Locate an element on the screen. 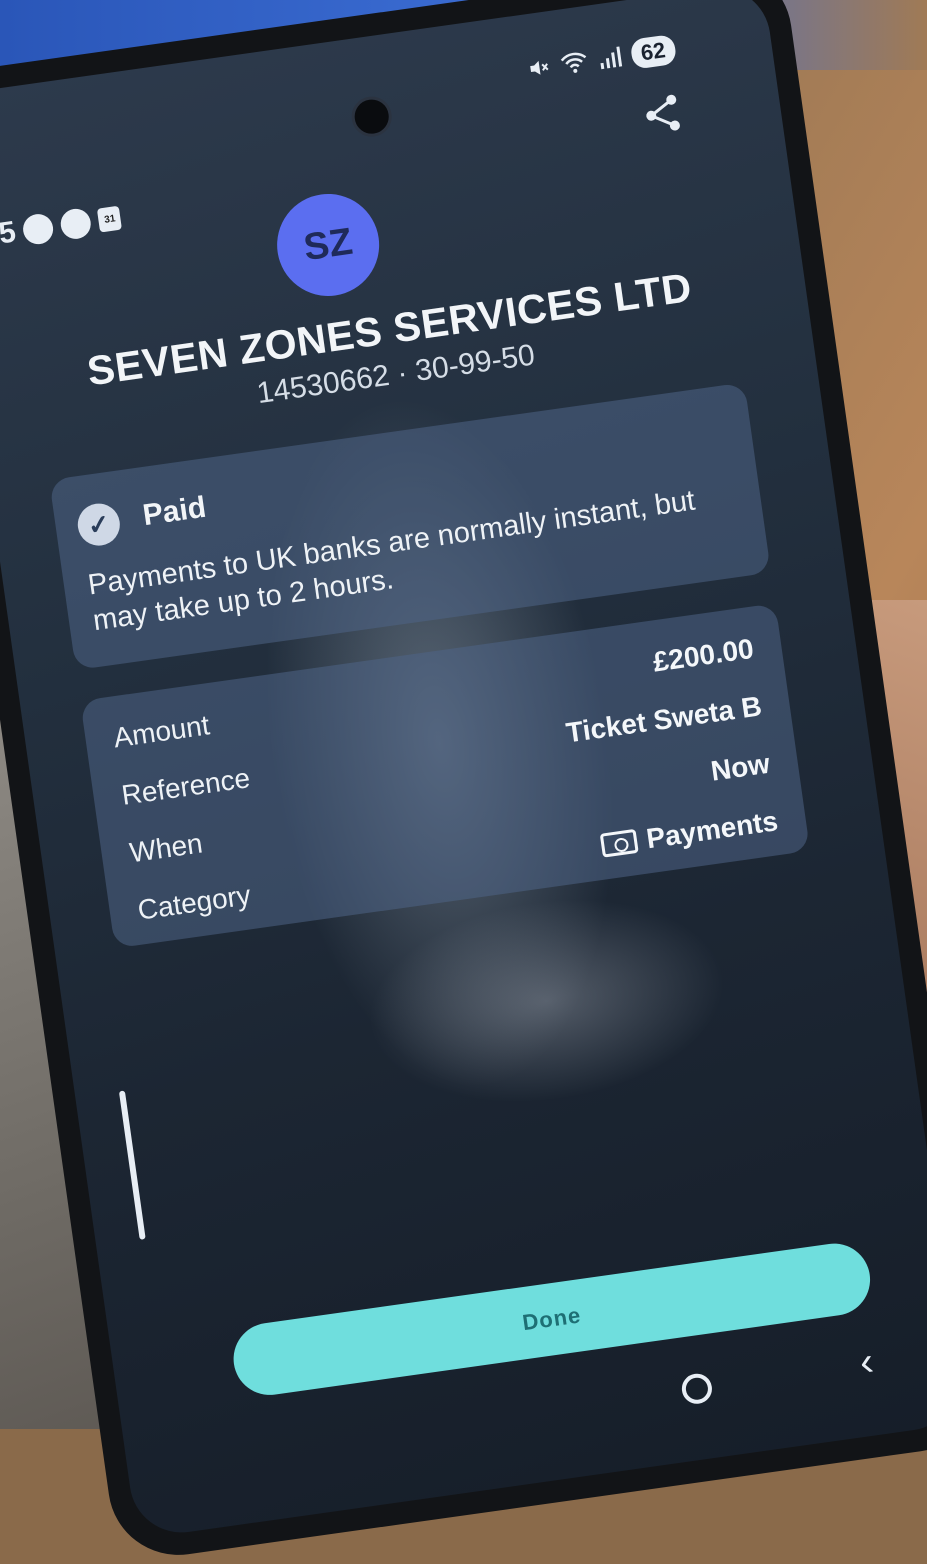  home-icon is located at coordinates (696, 1388).